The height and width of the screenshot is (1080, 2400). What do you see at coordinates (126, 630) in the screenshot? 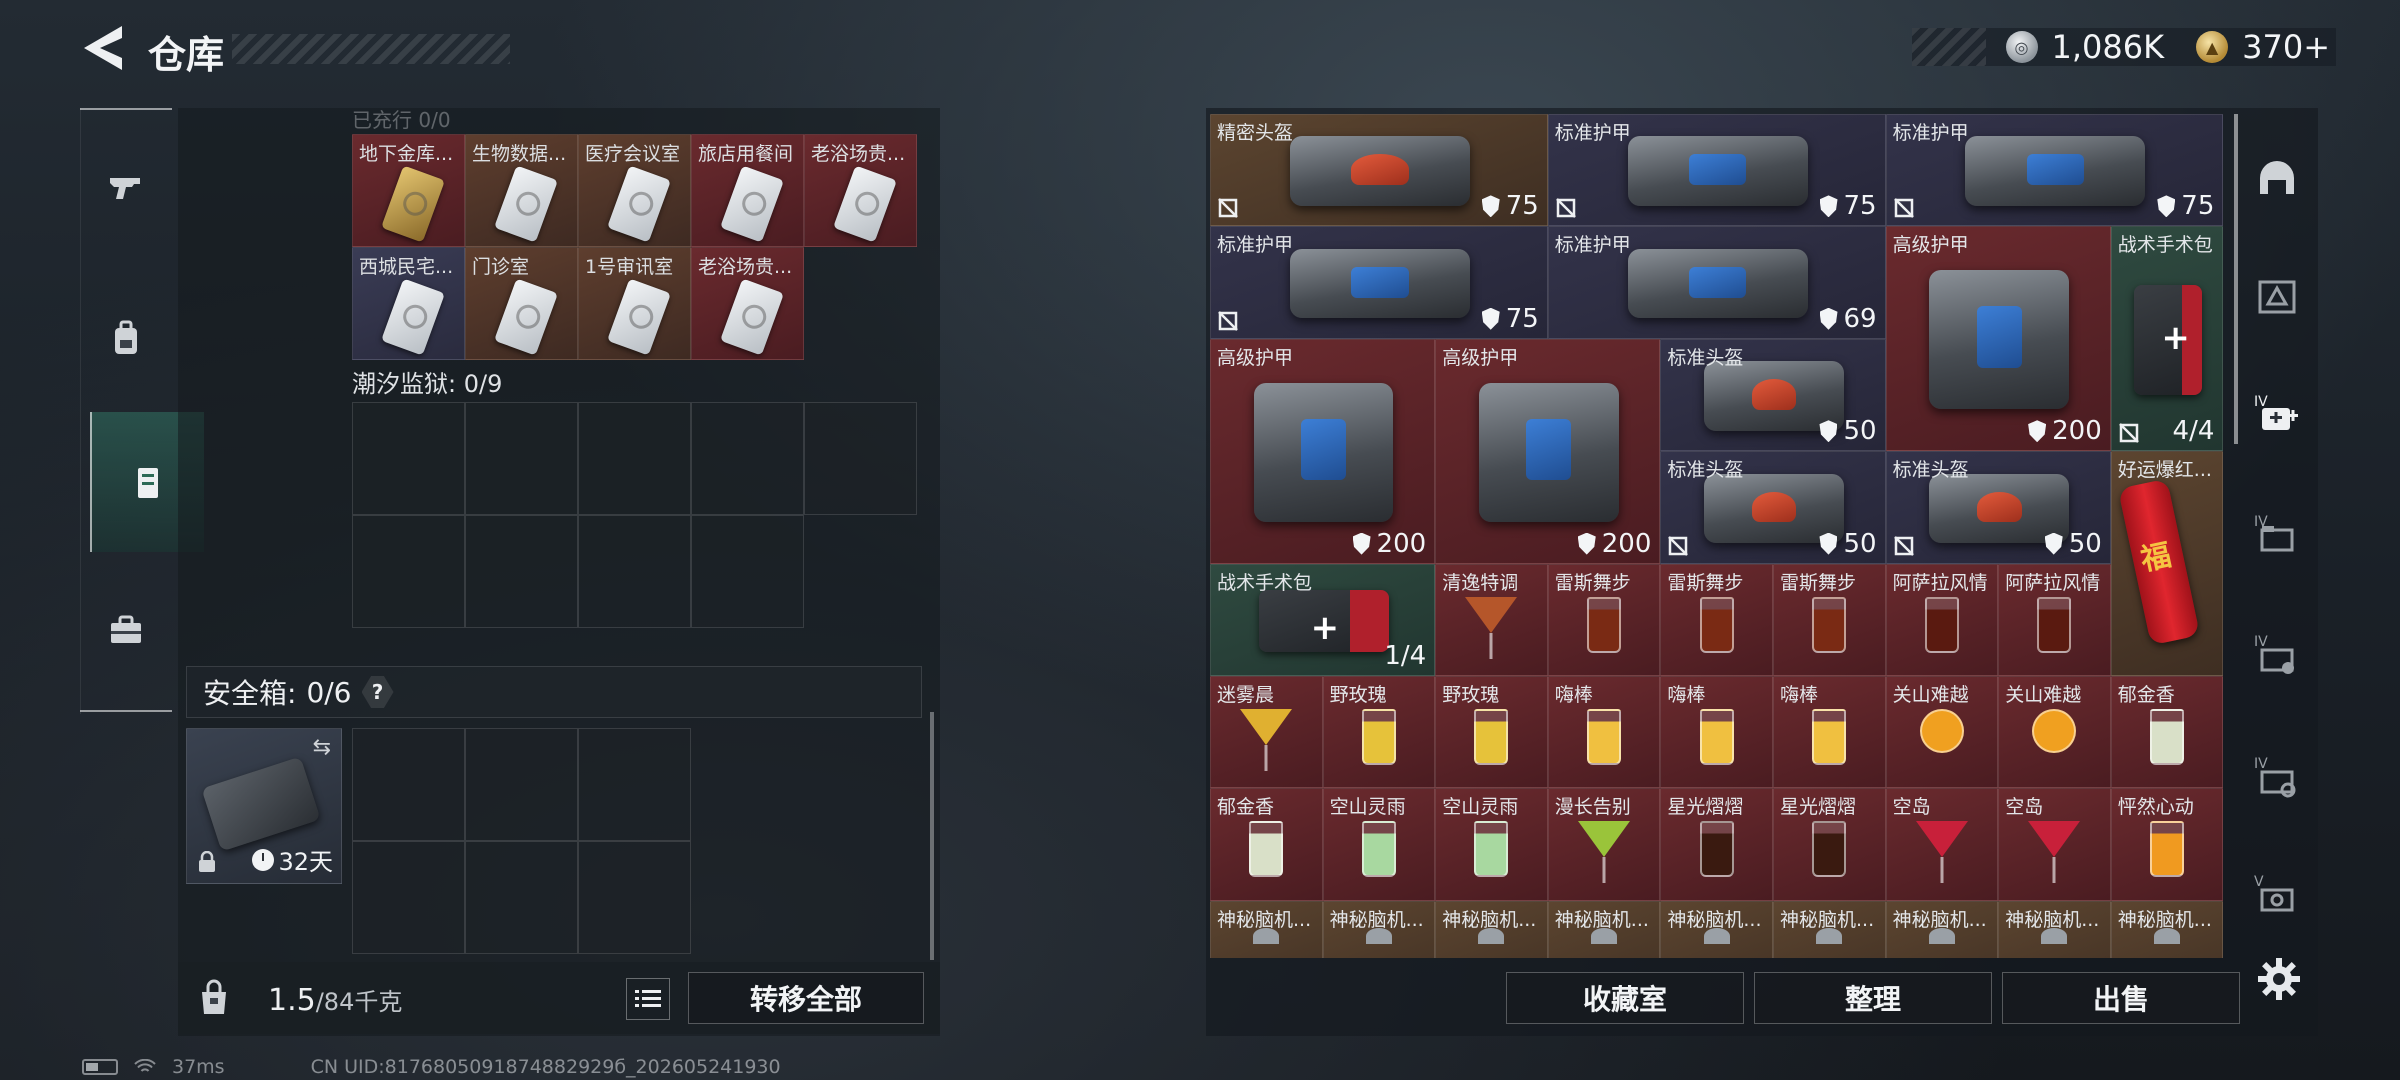
I see `nav-toolbox-button` at bounding box center [126, 630].